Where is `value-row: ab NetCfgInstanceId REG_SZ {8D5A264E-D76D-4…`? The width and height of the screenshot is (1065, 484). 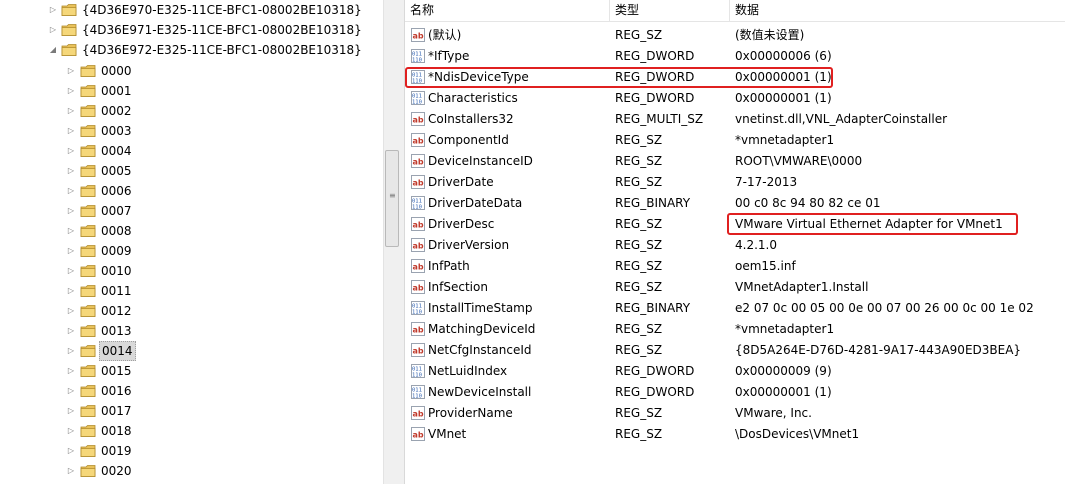
value-row: ab NetCfgInstanceId REG_SZ {8D5A264E-D76D-4… is located at coordinates (735, 350).